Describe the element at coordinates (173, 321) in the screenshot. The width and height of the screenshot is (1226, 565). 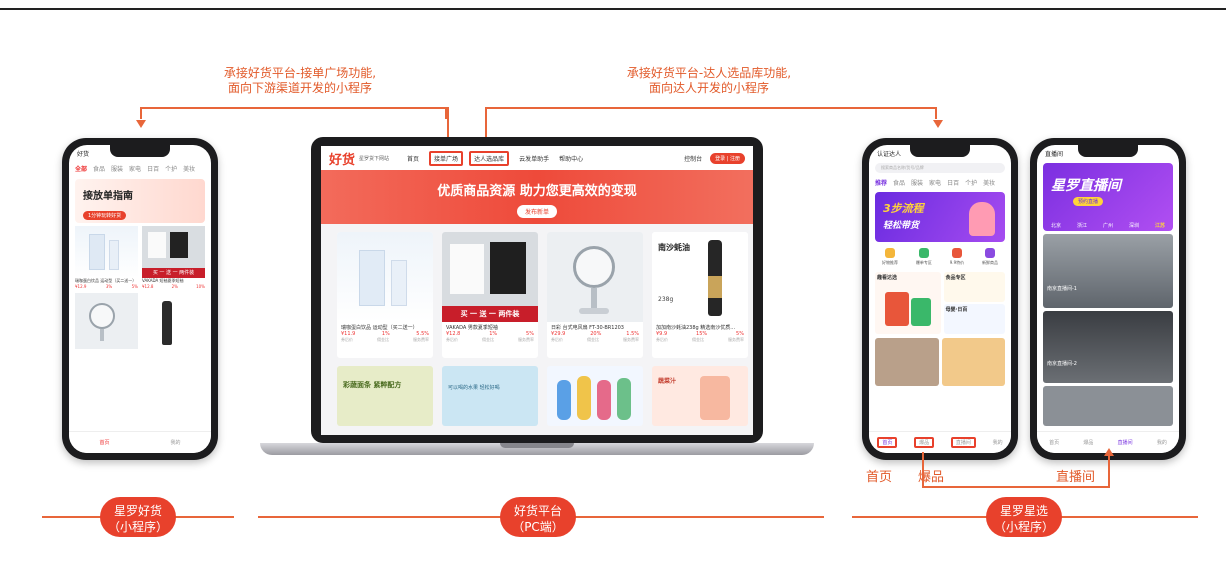
I see `oyster-product-image` at that location.